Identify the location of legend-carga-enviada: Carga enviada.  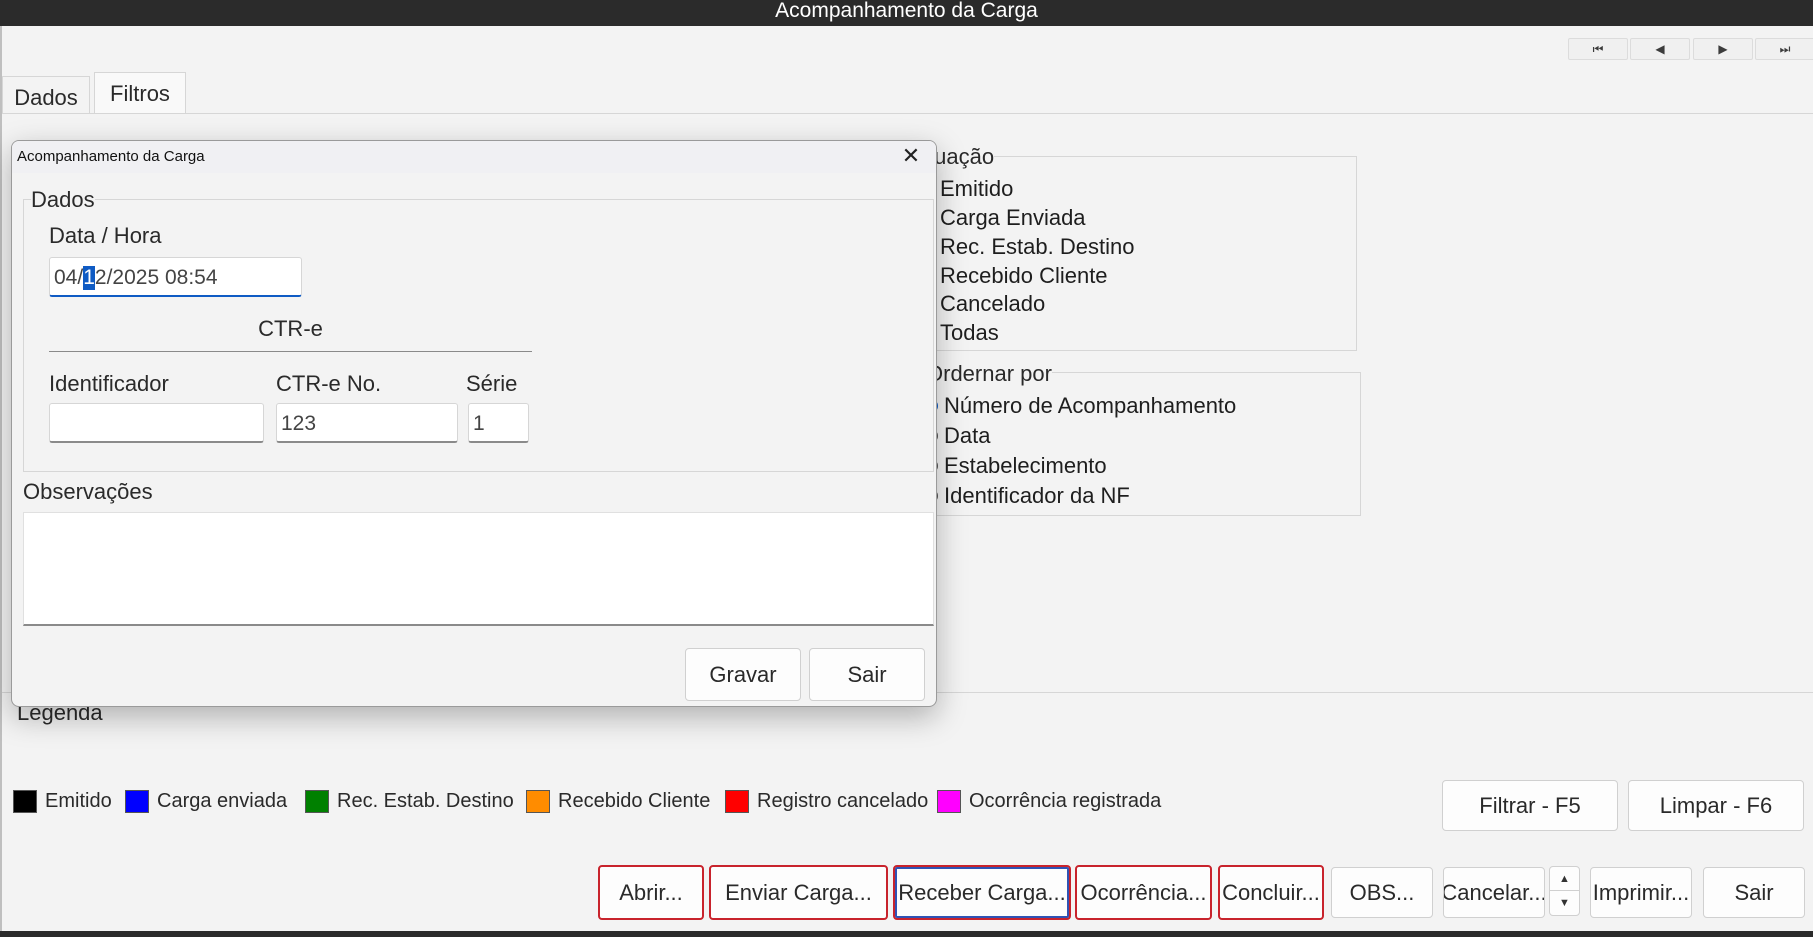
(206, 801).